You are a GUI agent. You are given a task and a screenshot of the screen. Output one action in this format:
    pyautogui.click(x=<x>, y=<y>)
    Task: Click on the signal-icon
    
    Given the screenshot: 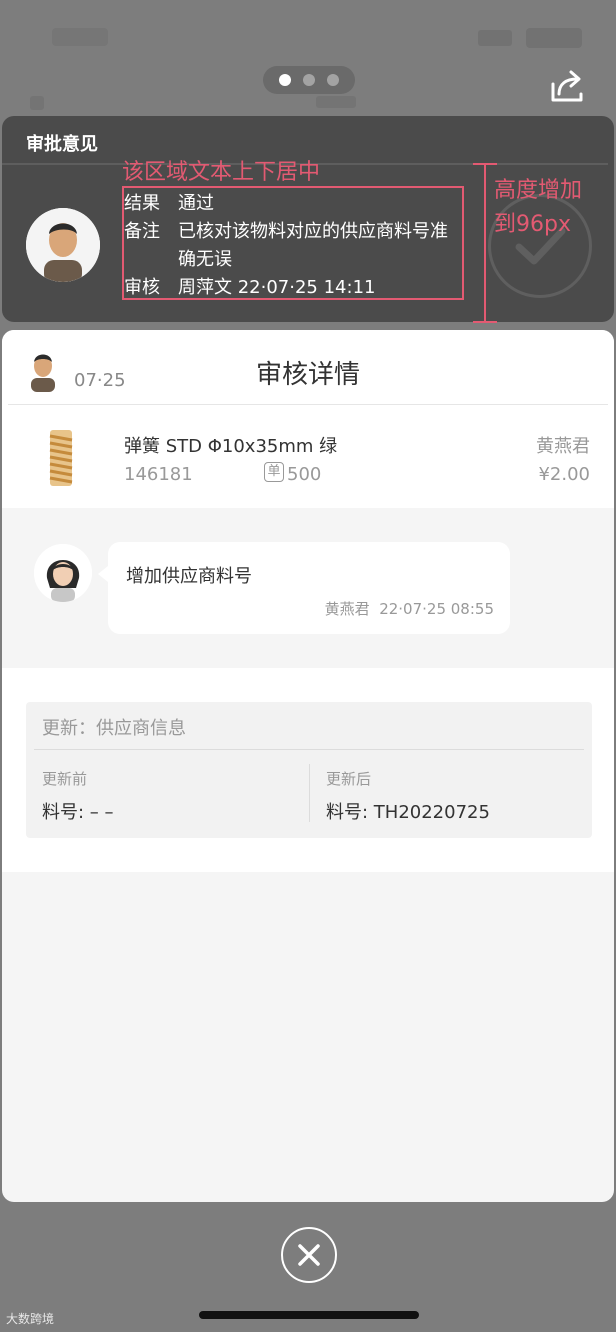 What is the action you would take?
    pyautogui.click(x=495, y=38)
    